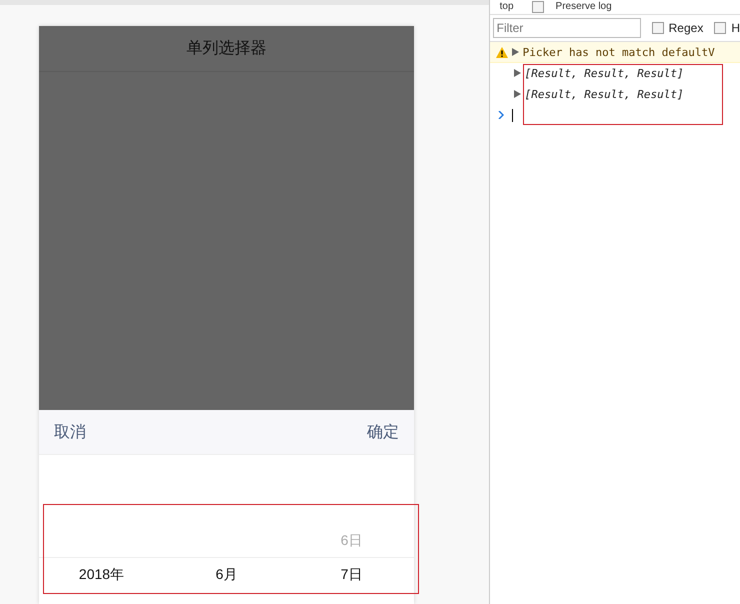  Describe the element at coordinates (735, 28) in the screenshot. I see `checkbox-label: H` at that location.